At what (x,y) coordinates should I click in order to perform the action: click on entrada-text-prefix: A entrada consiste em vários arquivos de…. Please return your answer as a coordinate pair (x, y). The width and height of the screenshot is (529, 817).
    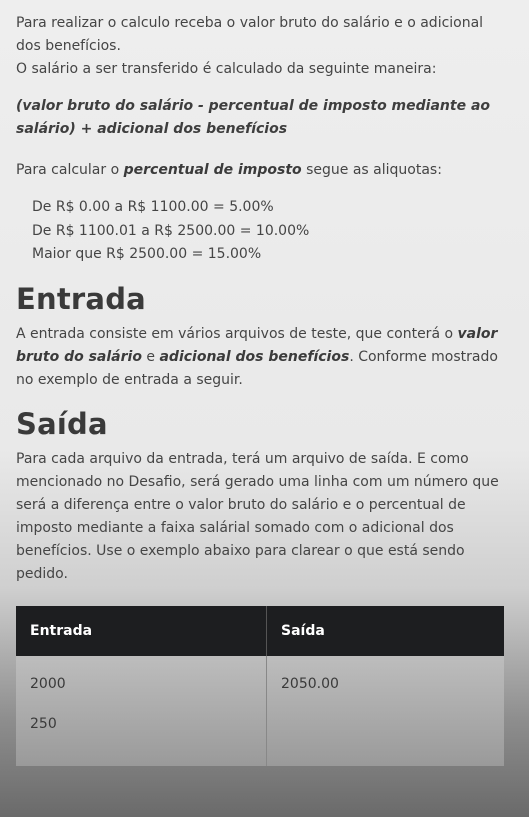
    Looking at the image, I should click on (237, 333).